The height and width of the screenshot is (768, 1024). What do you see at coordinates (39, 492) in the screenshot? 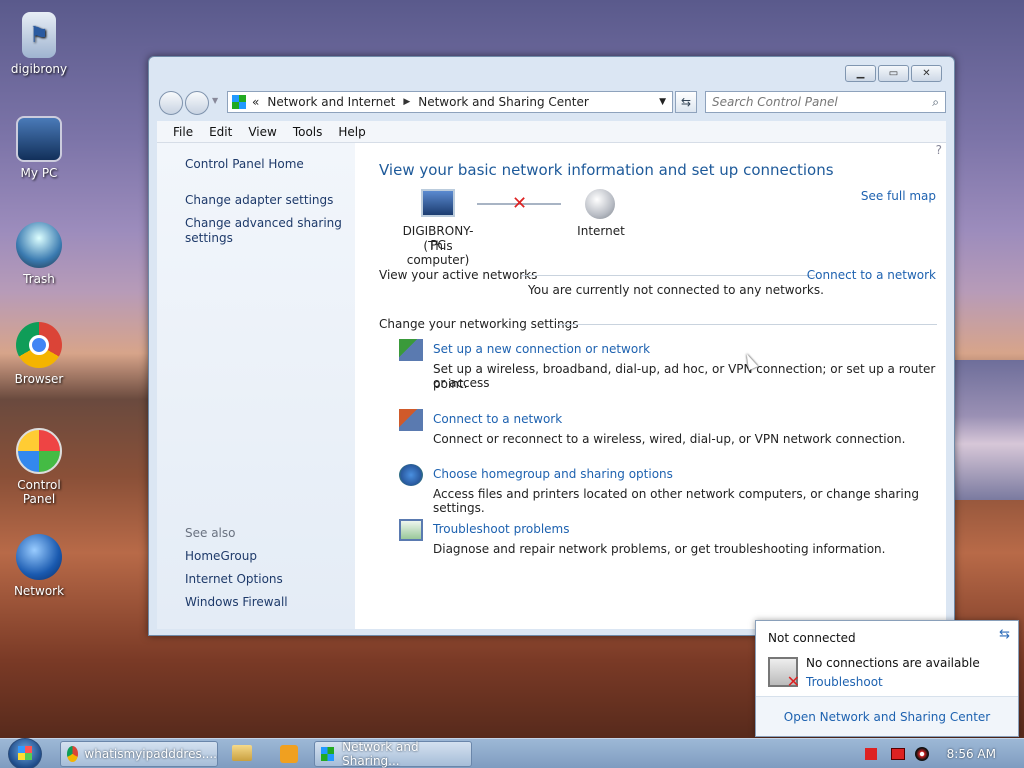
I see `desktop-icon-label: Control Panel` at bounding box center [39, 492].